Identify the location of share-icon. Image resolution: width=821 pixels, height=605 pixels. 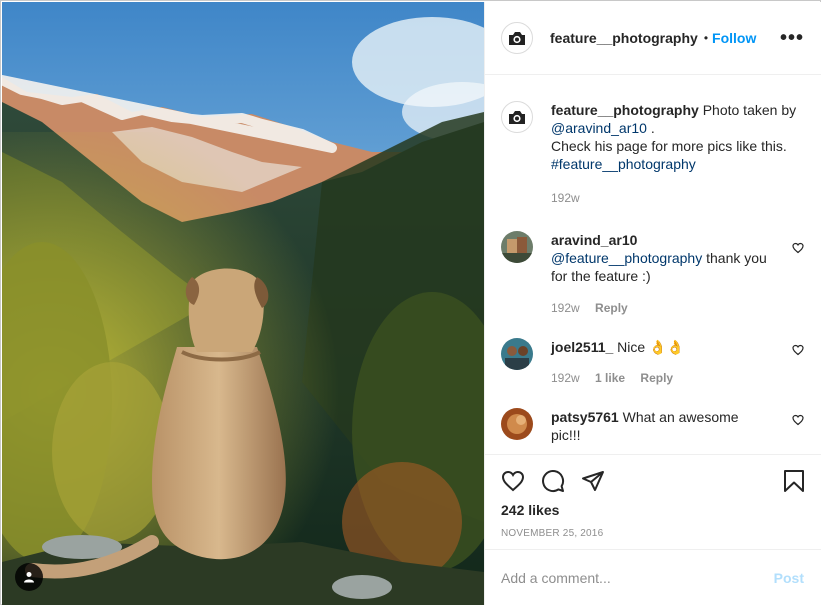
(593, 481).